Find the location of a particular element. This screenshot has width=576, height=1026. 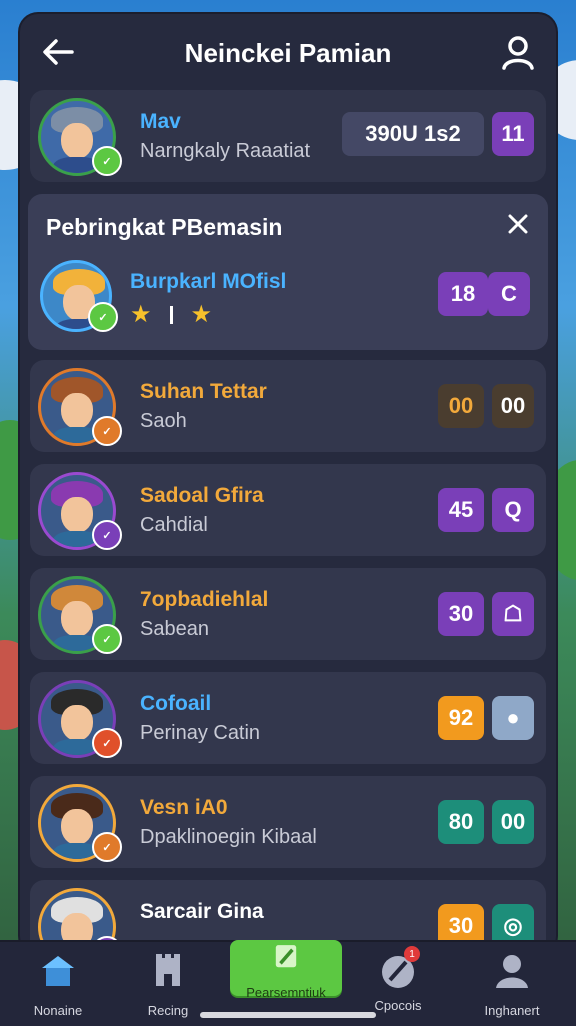

star-rating: ★ ★ is located at coordinates (171, 314).